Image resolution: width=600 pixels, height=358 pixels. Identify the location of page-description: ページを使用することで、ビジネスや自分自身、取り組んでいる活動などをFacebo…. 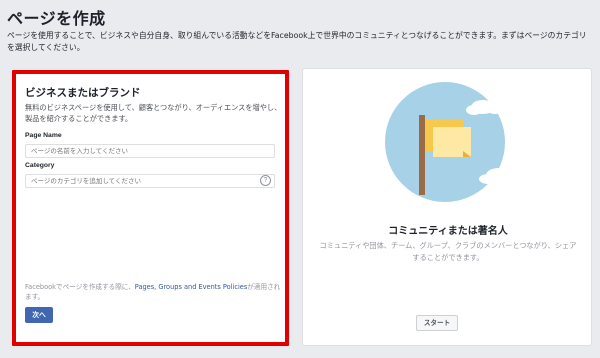
(297, 41).